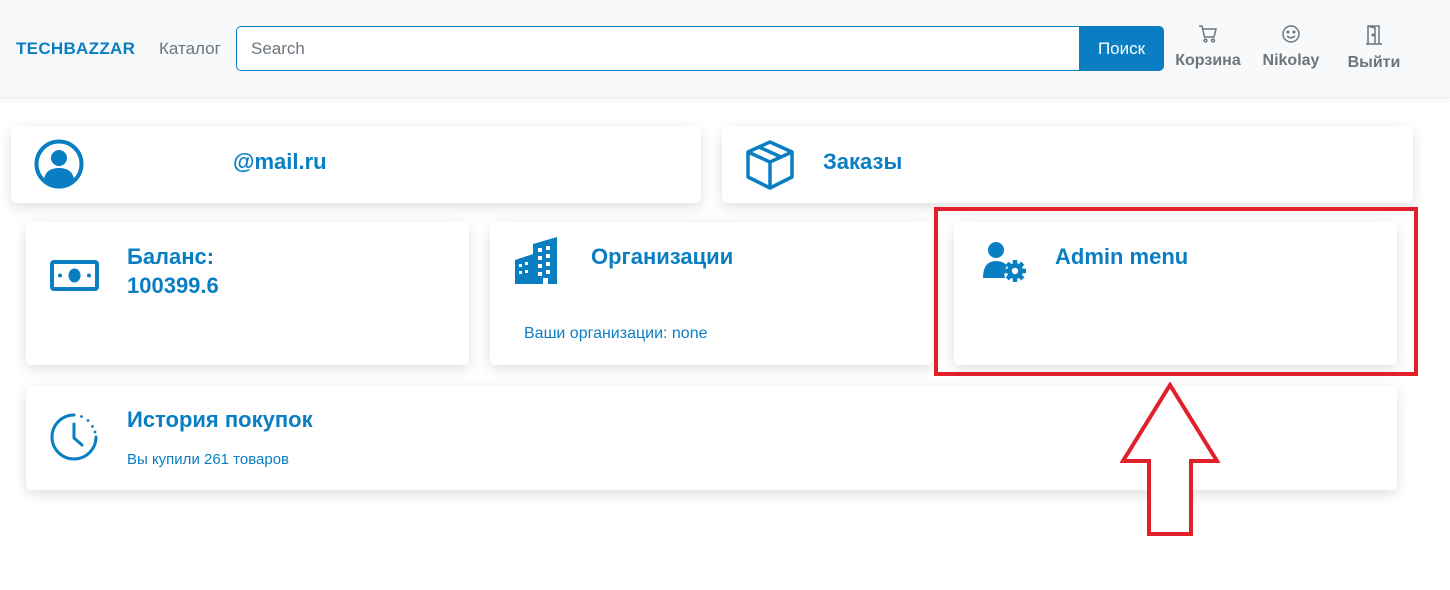 The width and height of the screenshot is (1450, 590). I want to click on search-form: Поиск, so click(700, 48).